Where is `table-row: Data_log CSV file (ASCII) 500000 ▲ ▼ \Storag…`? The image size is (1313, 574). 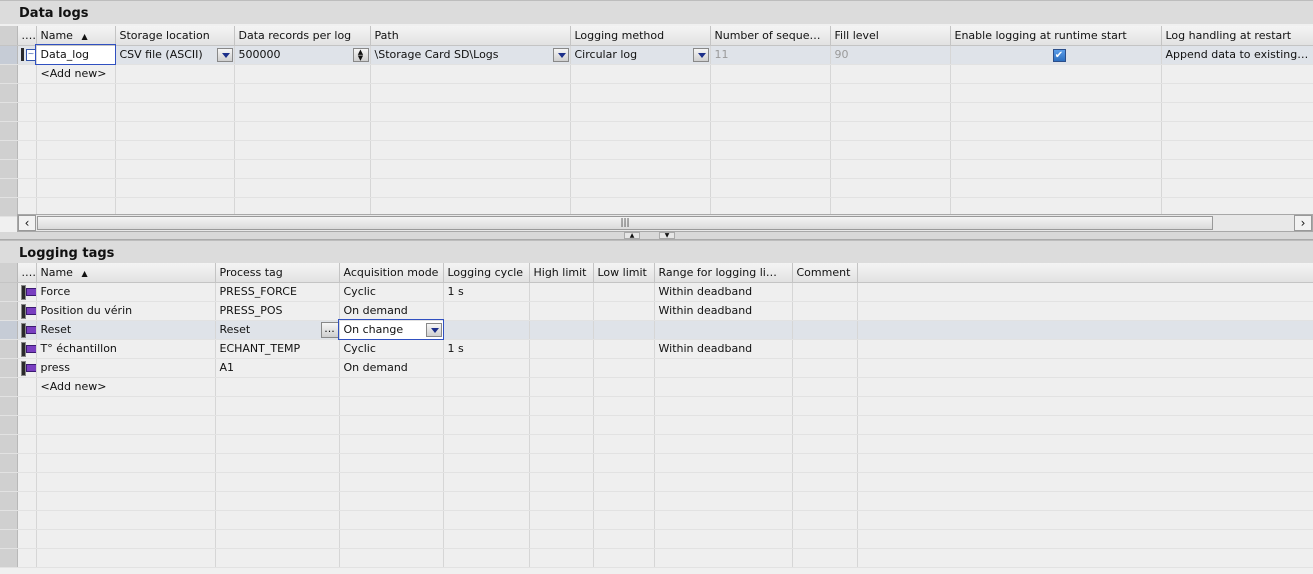
table-row: Data_log CSV file (ASCII) 500000 ▲ ▼ \Storag… is located at coordinates (656, 54).